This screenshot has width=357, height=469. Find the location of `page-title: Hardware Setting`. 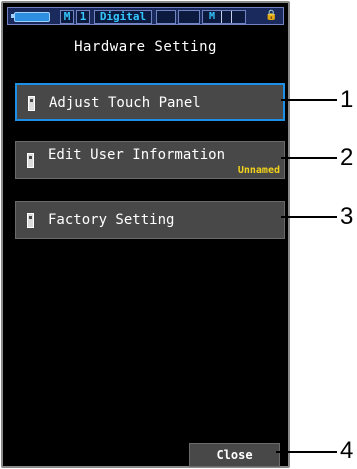

page-title: Hardware Setting is located at coordinates (145, 47).